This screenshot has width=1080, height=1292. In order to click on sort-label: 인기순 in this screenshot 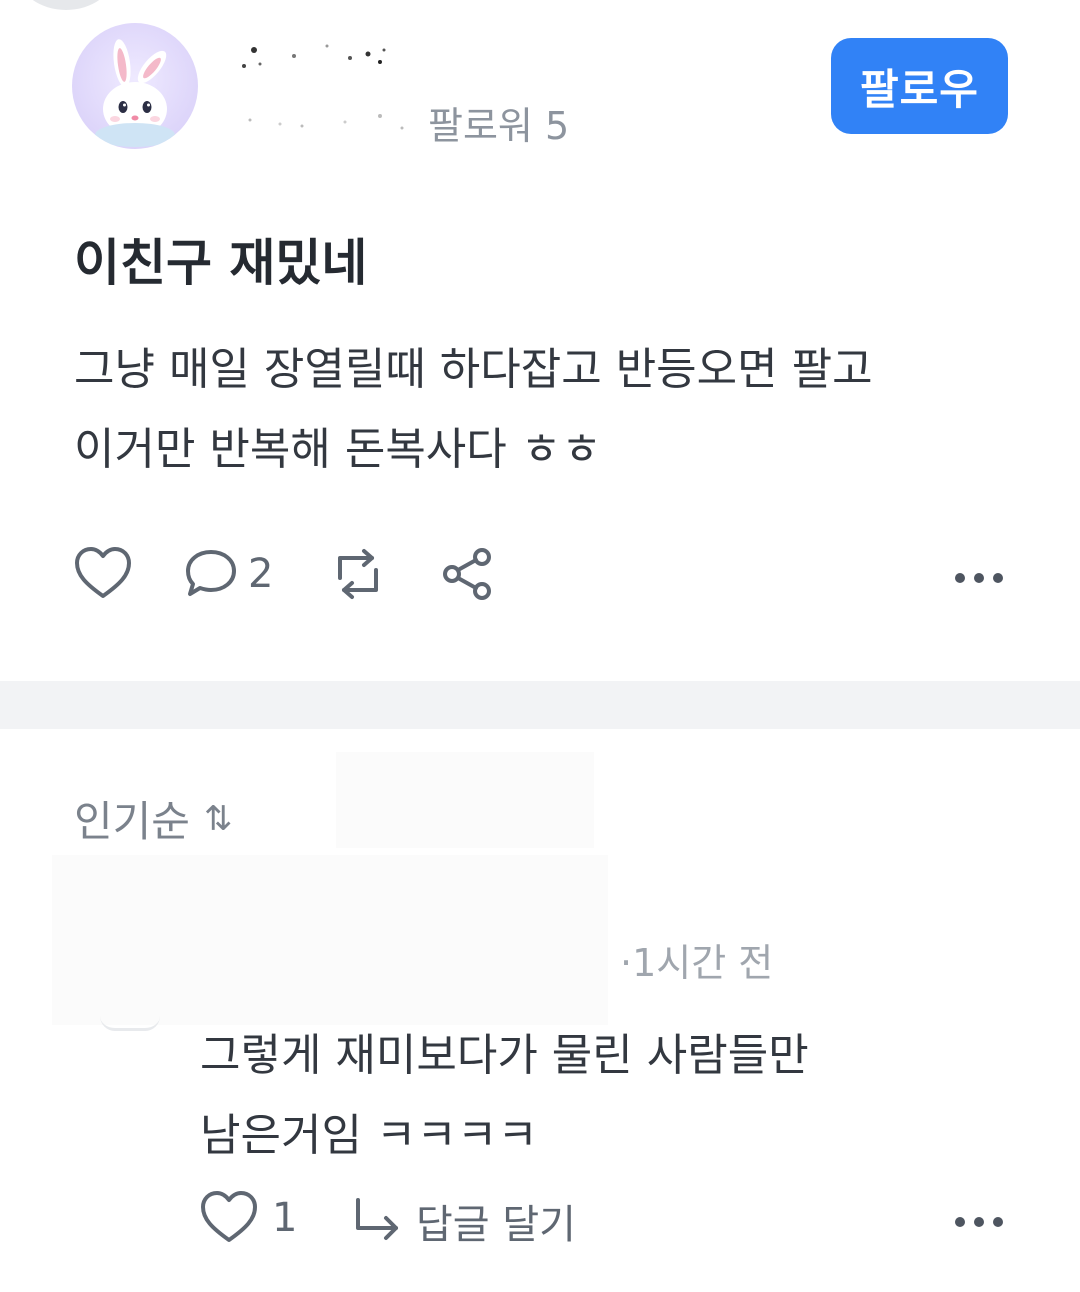, I will do `click(132, 821)`.